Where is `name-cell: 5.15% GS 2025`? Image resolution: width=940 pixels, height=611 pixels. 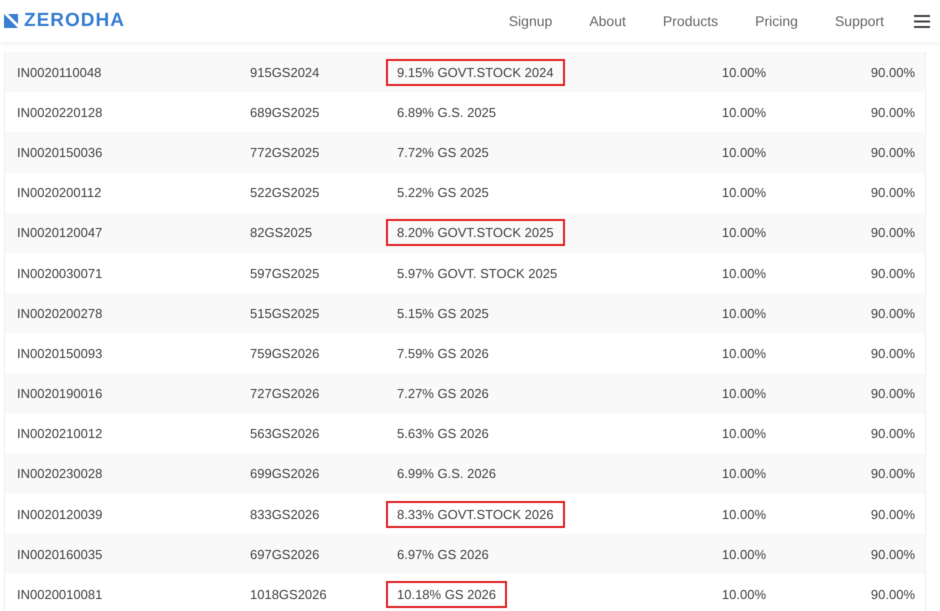 name-cell: 5.15% GS 2025 is located at coordinates (443, 313).